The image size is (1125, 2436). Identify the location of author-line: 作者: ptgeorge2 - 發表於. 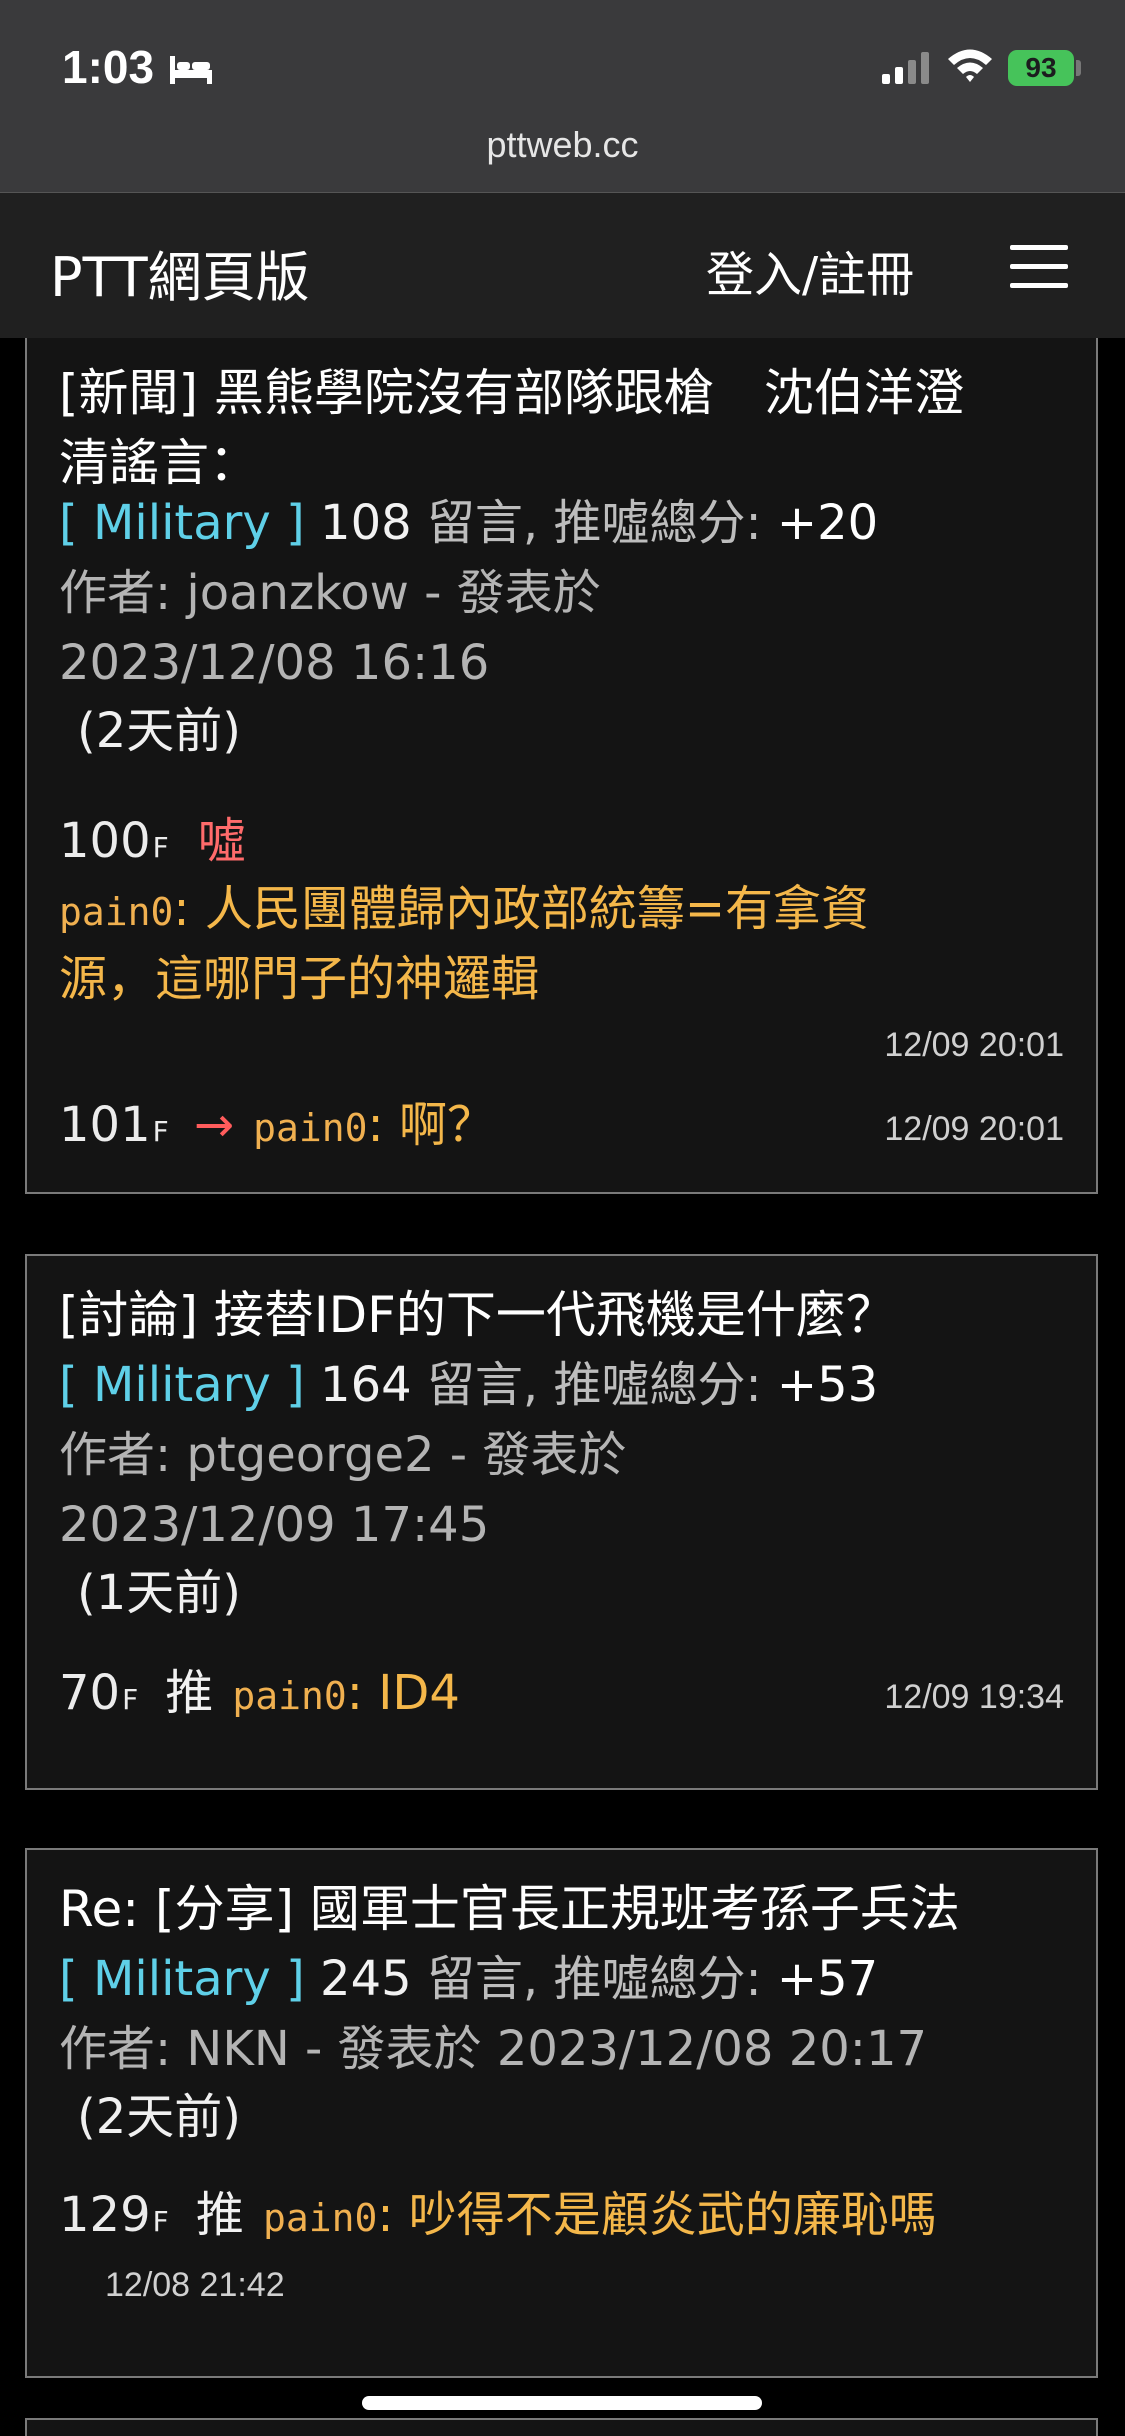
(343, 1455).